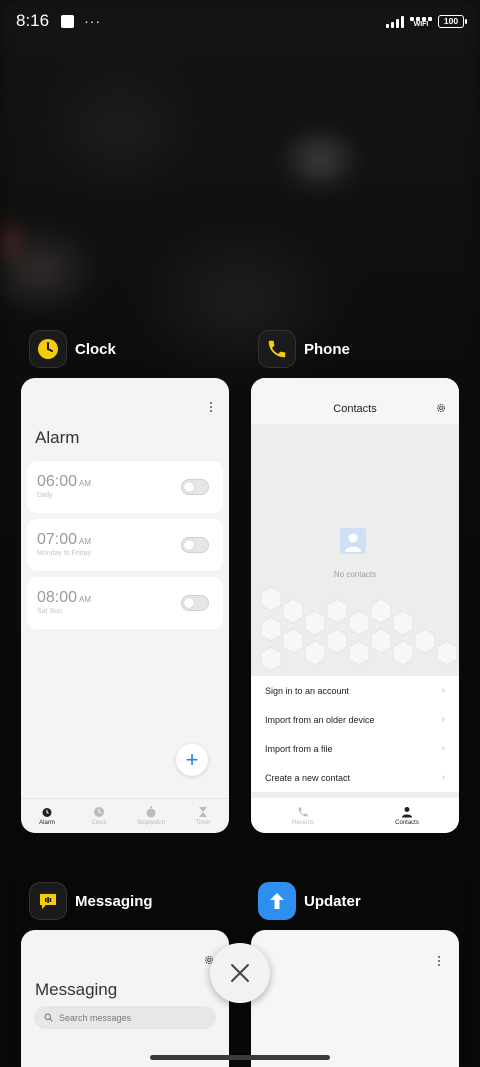 Image resolution: width=480 pixels, height=1067 pixels. Describe the element at coordinates (45, 495) in the screenshot. I see `alarm-repeat: Daily` at that location.